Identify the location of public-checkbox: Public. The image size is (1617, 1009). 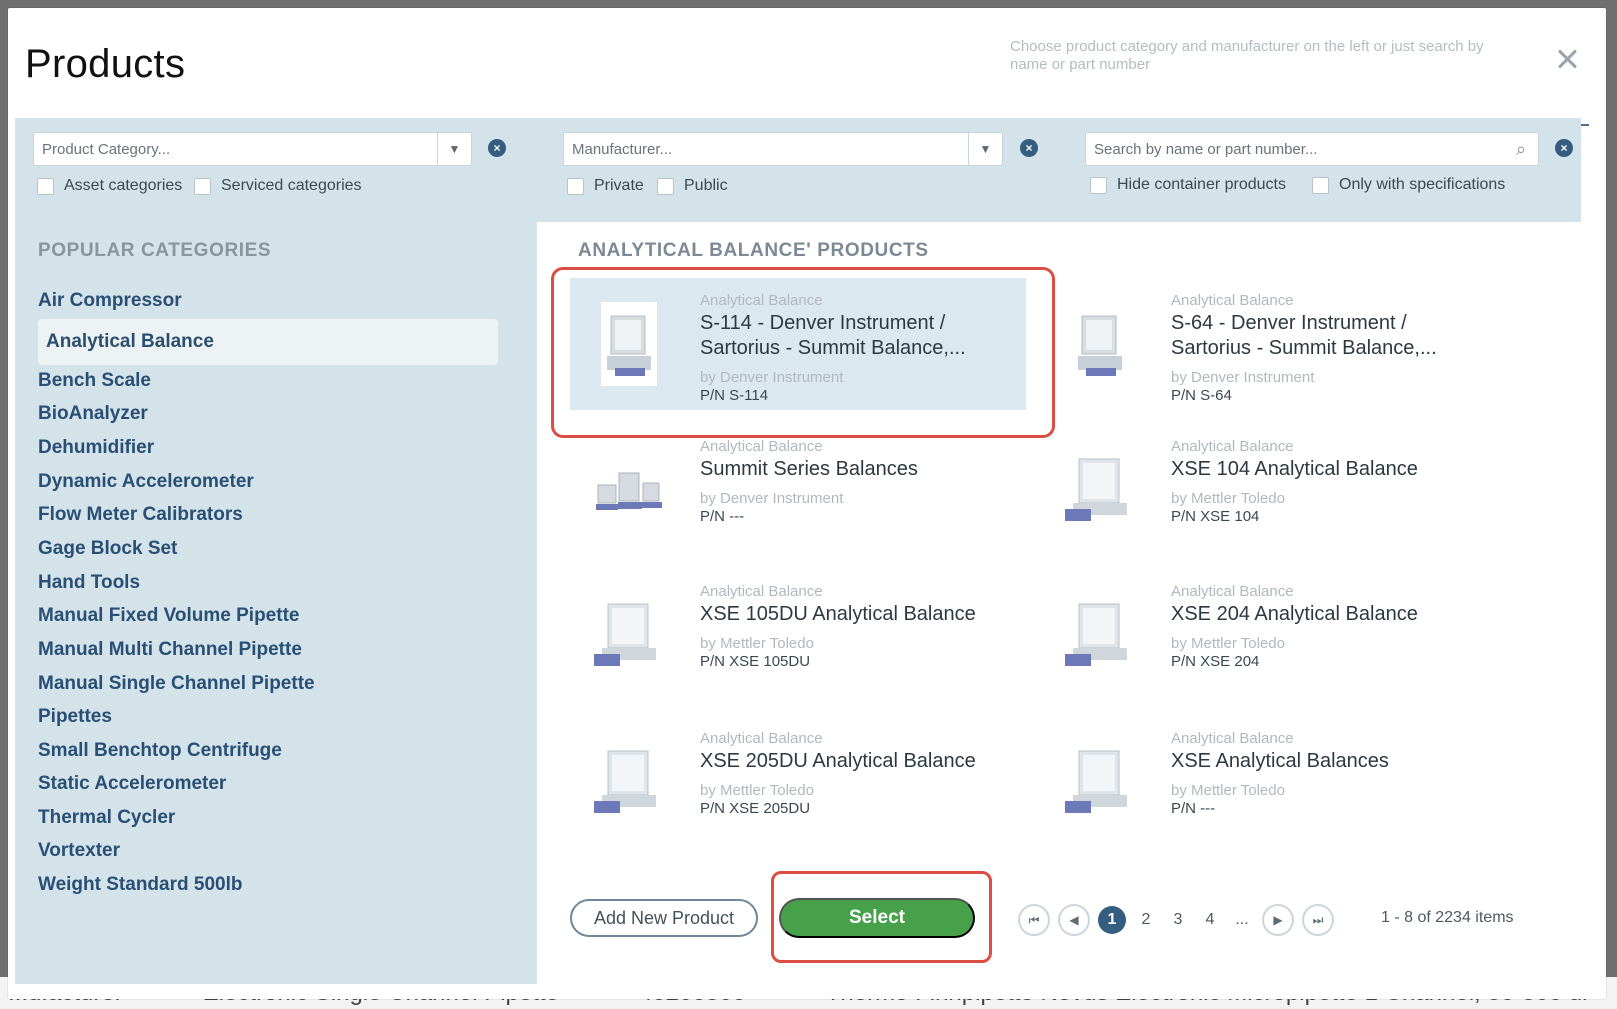
(692, 186).